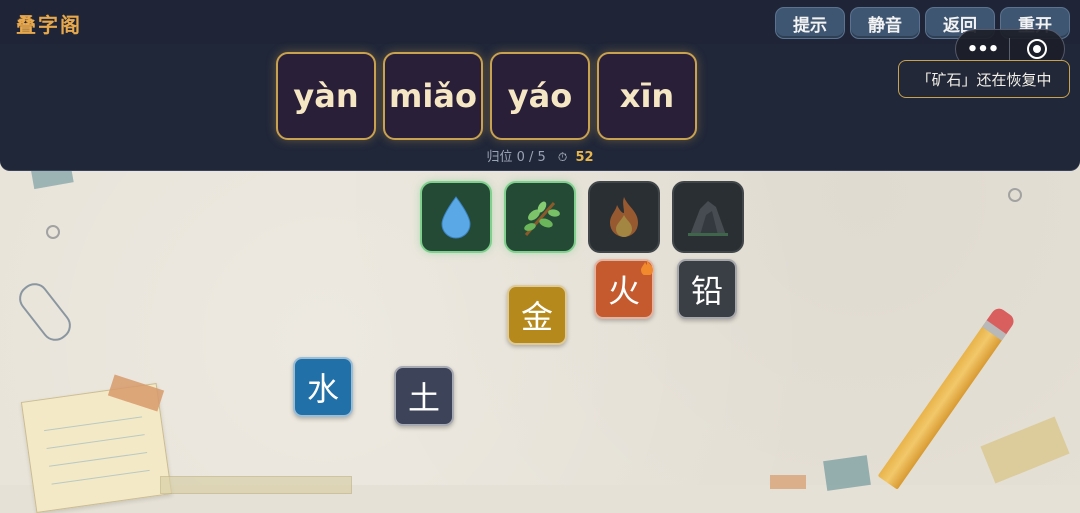 The image size is (1080, 513). I want to click on tile-tu: 土, so click(424, 396).